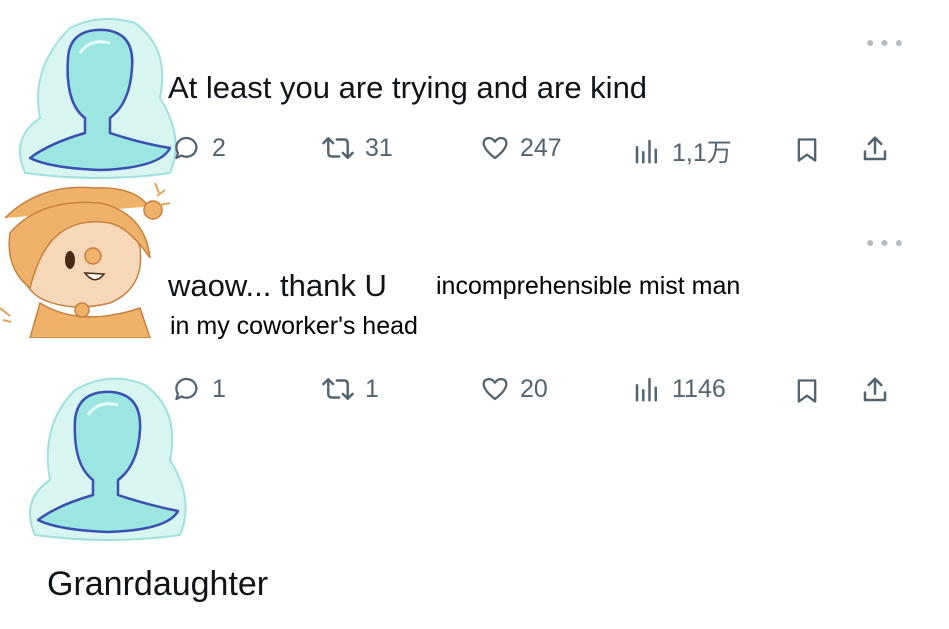 The image size is (949, 629). I want to click on views-count: 1,1万, so click(702, 153).